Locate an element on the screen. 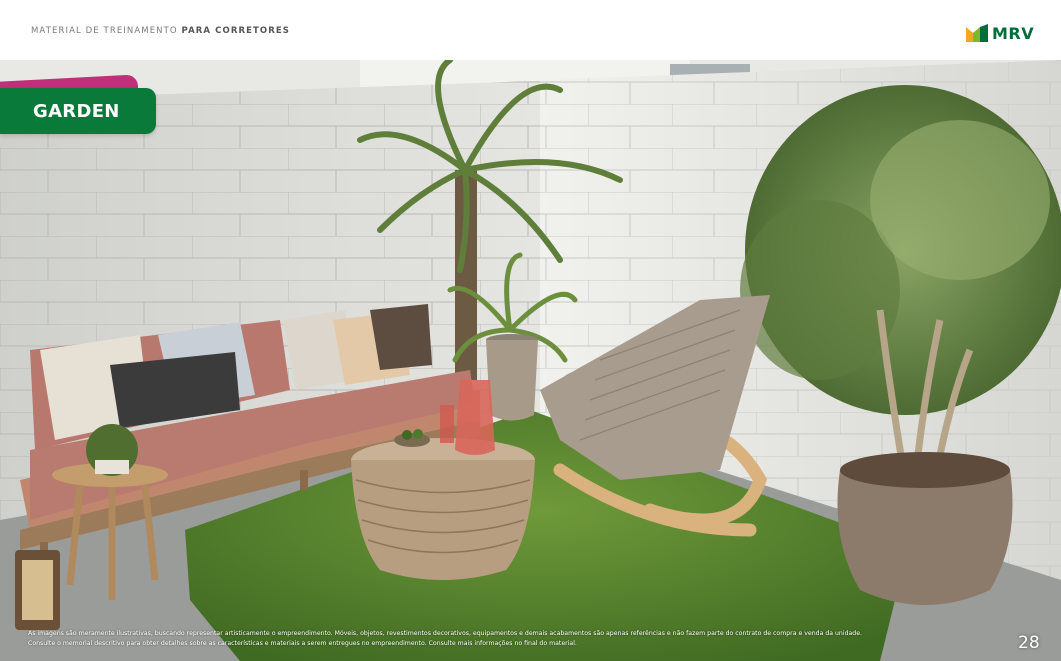 The width and height of the screenshot is (1061, 661). section-label-badge: GARDEN is located at coordinates (78, 111).